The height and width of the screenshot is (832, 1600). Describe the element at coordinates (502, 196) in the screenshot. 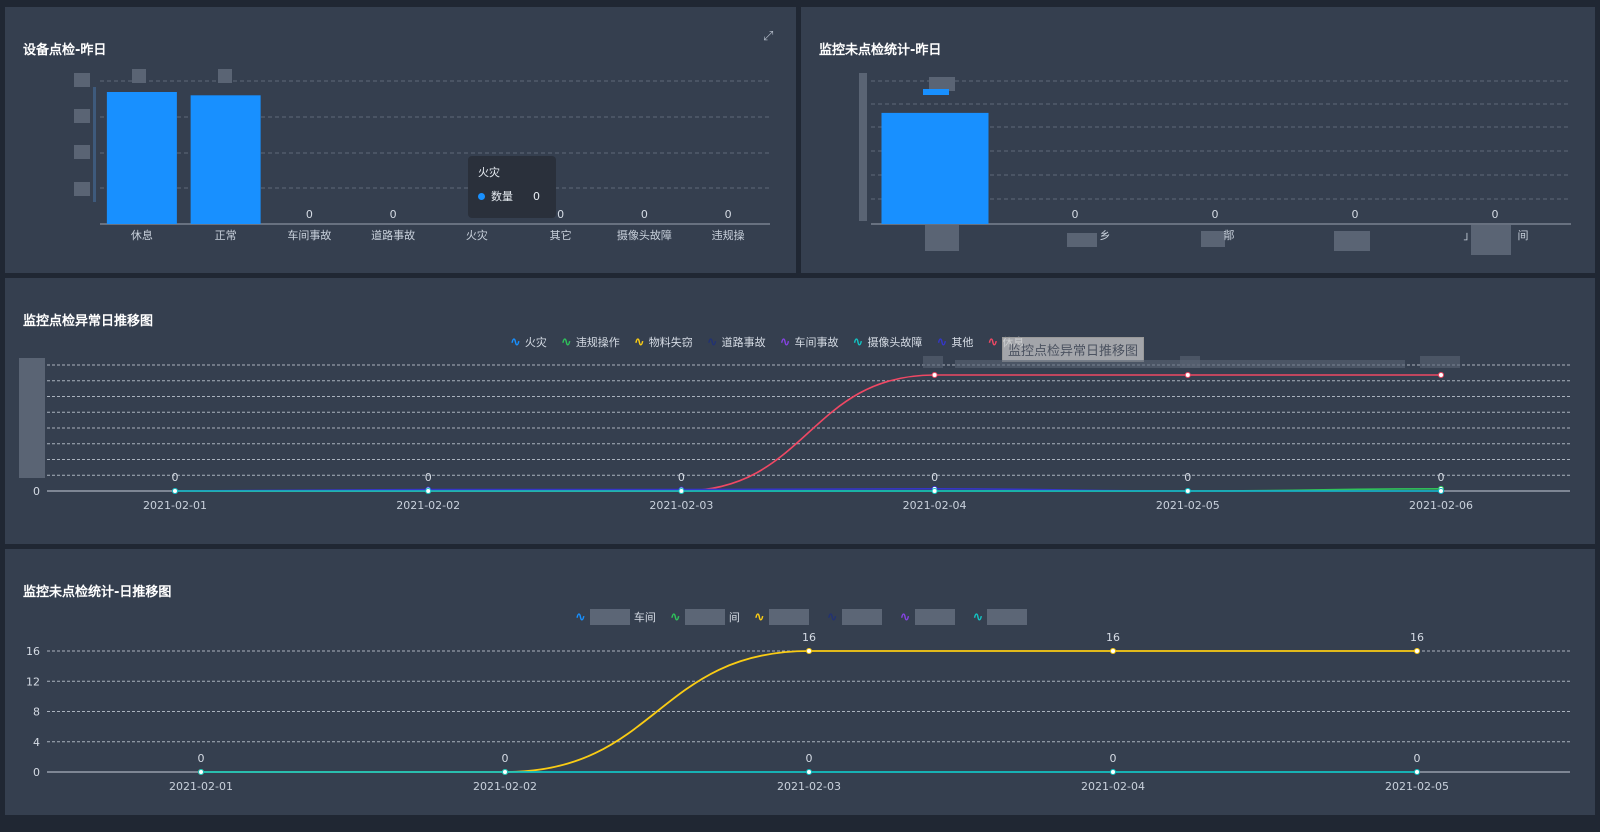

I see `tooltip-series: 数量` at that location.